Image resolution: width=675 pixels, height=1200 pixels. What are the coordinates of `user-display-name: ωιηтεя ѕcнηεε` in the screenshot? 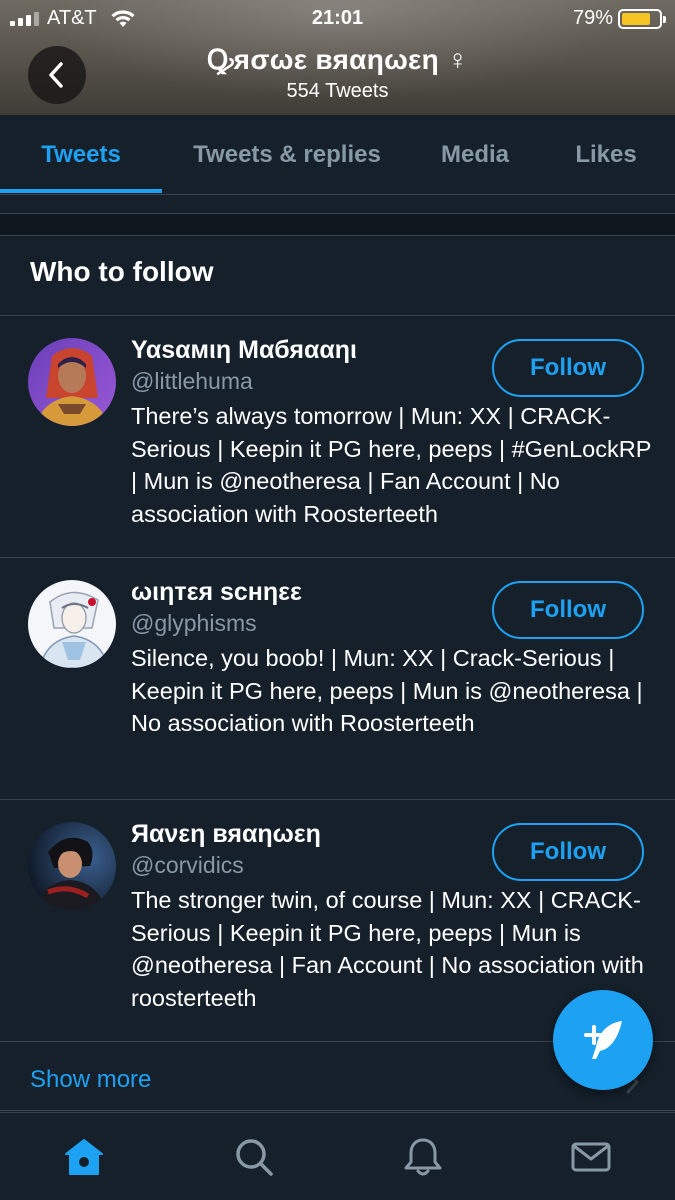 It's located at (216, 592).